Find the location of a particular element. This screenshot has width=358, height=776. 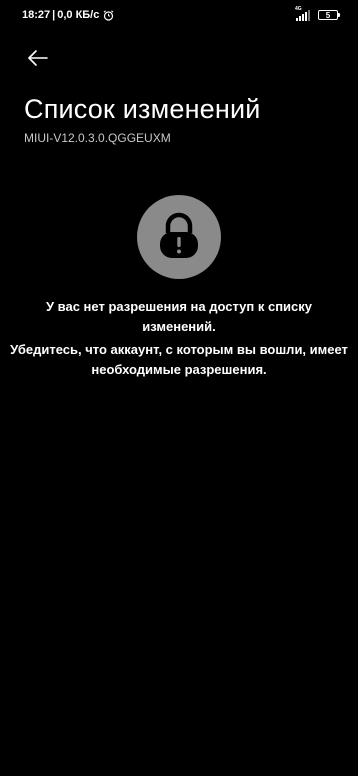

battery-level: 5 is located at coordinates (328, 15).